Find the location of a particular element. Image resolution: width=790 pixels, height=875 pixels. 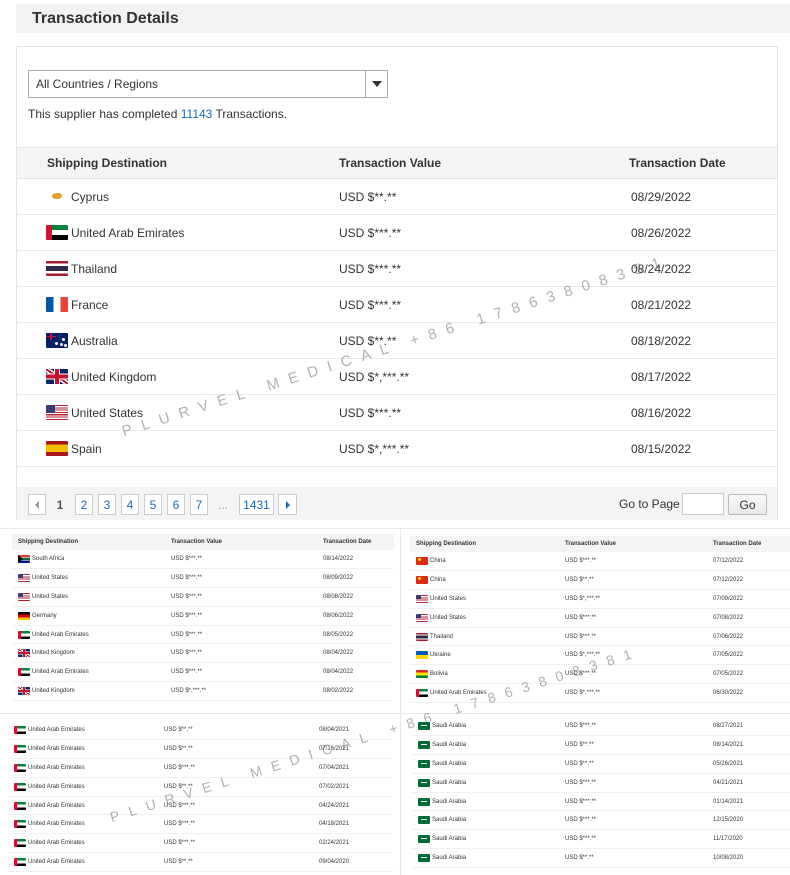

destination-name: United States is located at coordinates (107, 412).